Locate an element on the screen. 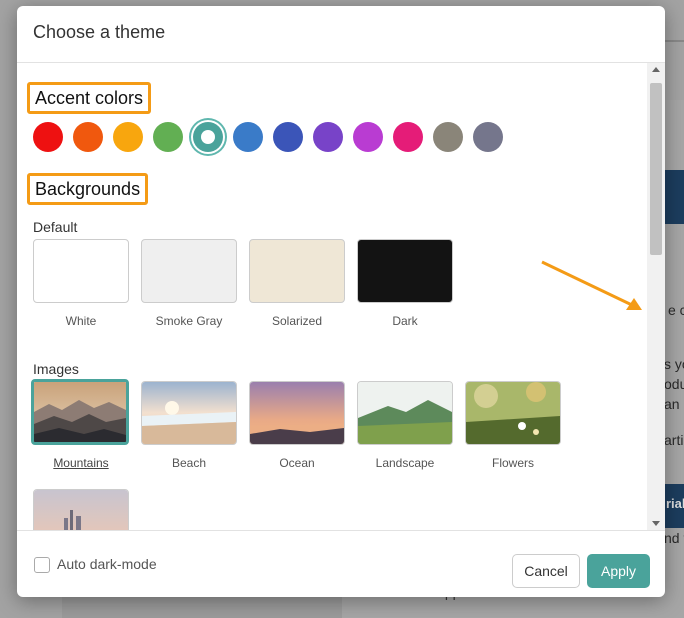  city-image is located at coordinates (81, 509).